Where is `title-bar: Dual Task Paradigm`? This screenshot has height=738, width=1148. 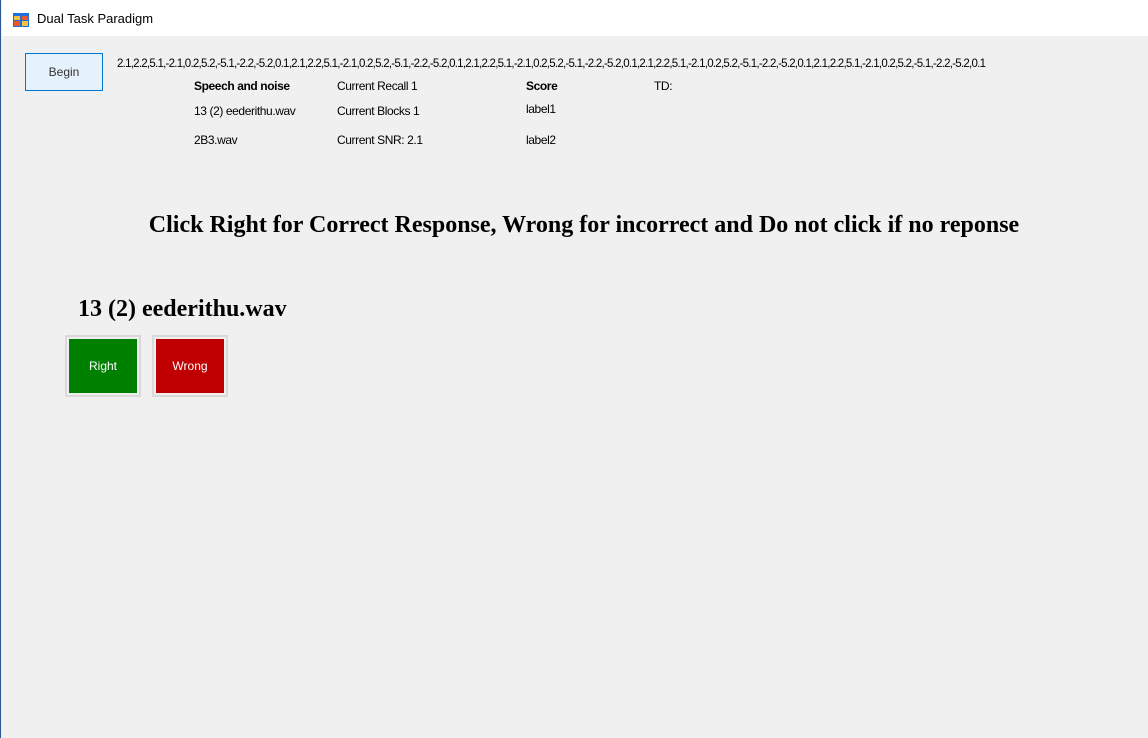
title-bar: Dual Task Paradigm is located at coordinates (575, 18).